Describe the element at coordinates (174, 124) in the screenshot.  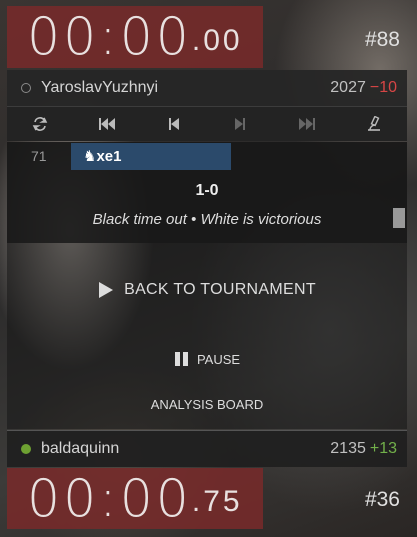
I see `previous-move-icon` at that location.